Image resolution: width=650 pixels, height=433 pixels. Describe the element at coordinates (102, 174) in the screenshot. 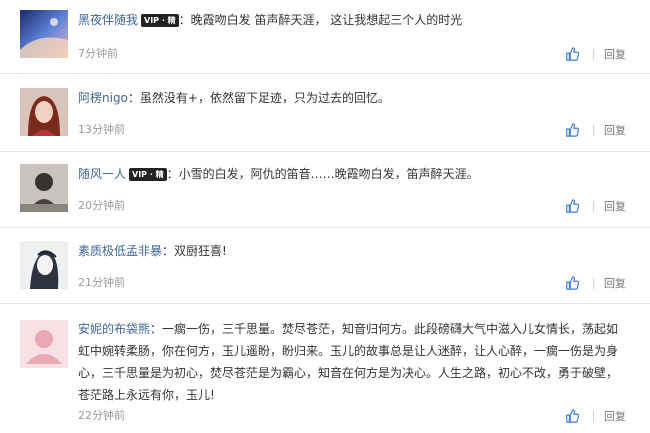

I see `username-link: 随风一人` at that location.